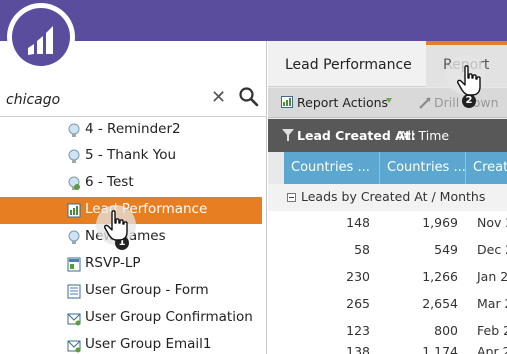 The image size is (507, 354). Describe the element at coordinates (40, 40) in the screenshot. I see `logo-bars-icon` at that location.